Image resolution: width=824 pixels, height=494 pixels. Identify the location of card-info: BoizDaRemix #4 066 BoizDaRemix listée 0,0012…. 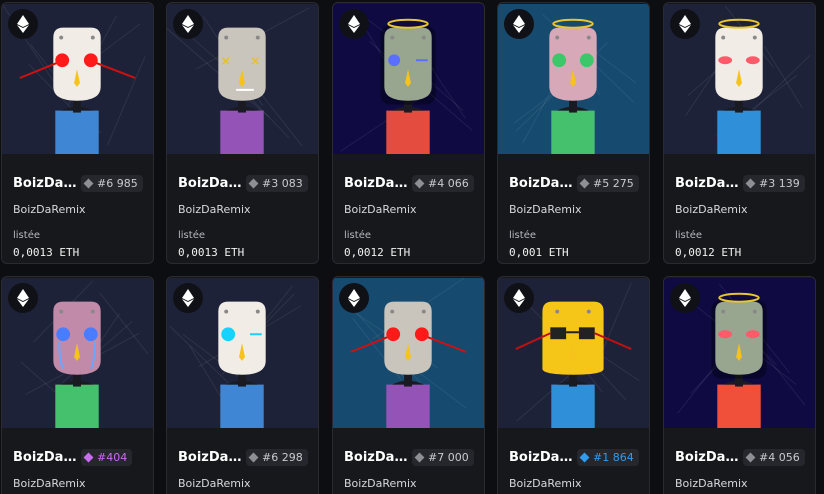
(408, 207).